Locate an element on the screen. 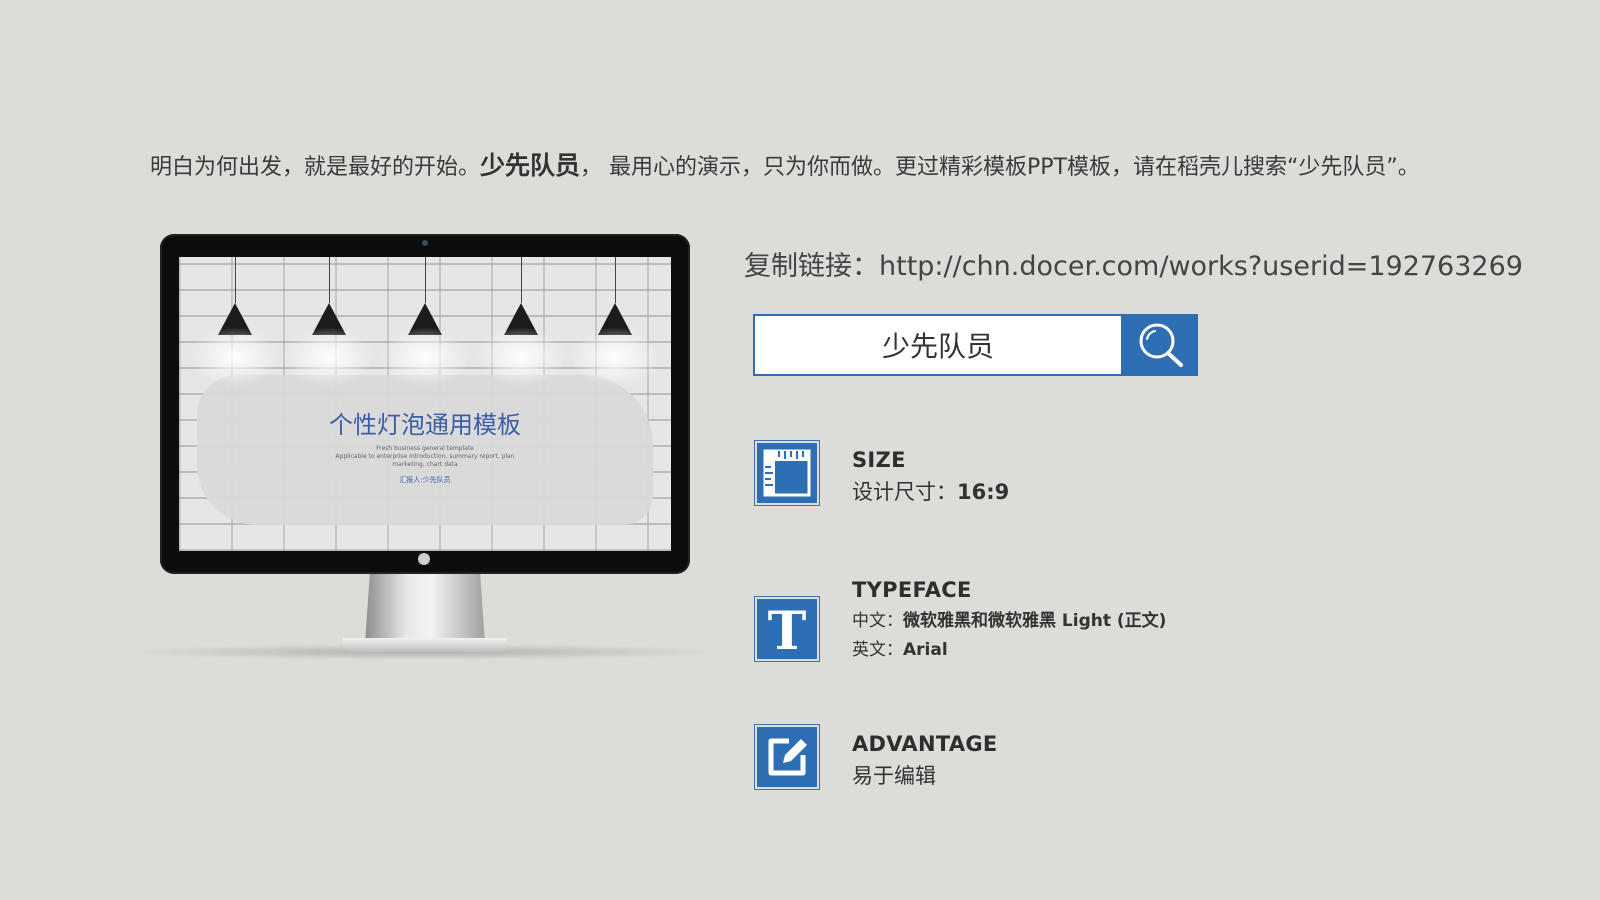  tagline-part1: 明白为何出发，就是最好的开始。 is located at coordinates (315, 167).